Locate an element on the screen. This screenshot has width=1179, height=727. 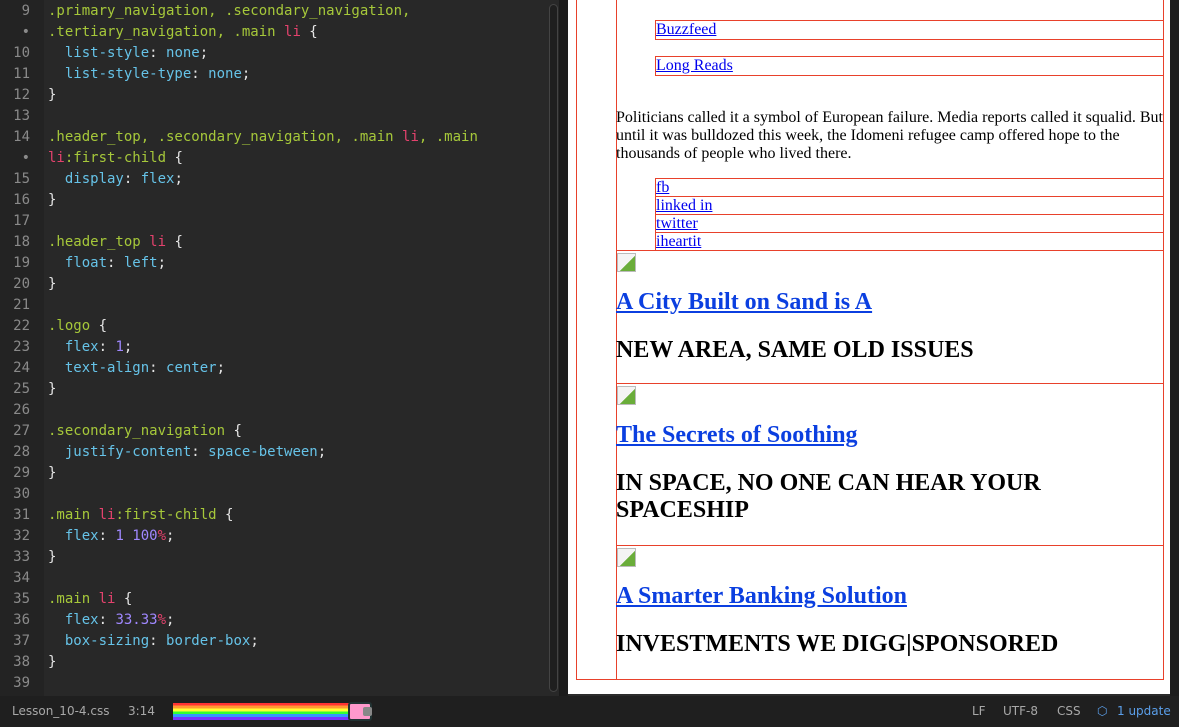
code-line: box-sizing: border-box; is located at coordinates (153, 641).